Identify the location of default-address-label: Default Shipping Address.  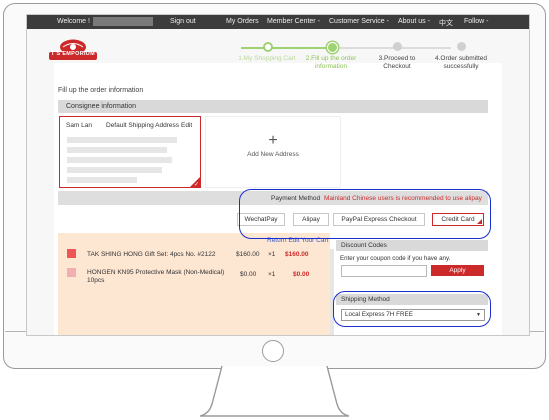
(142, 125).